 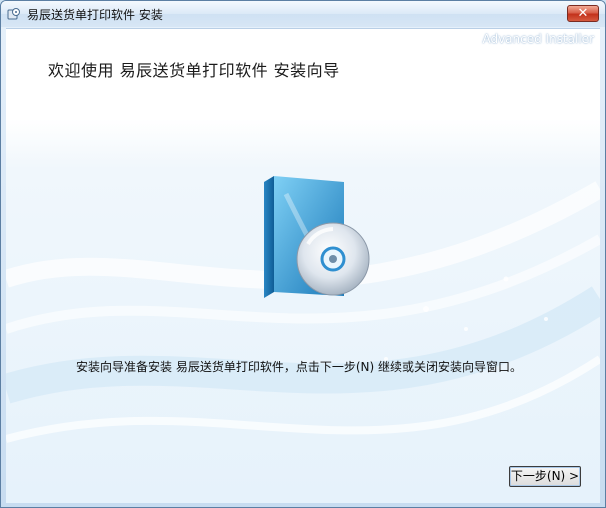 What do you see at coordinates (13, 14) in the screenshot?
I see `installer-app-icon` at bounding box center [13, 14].